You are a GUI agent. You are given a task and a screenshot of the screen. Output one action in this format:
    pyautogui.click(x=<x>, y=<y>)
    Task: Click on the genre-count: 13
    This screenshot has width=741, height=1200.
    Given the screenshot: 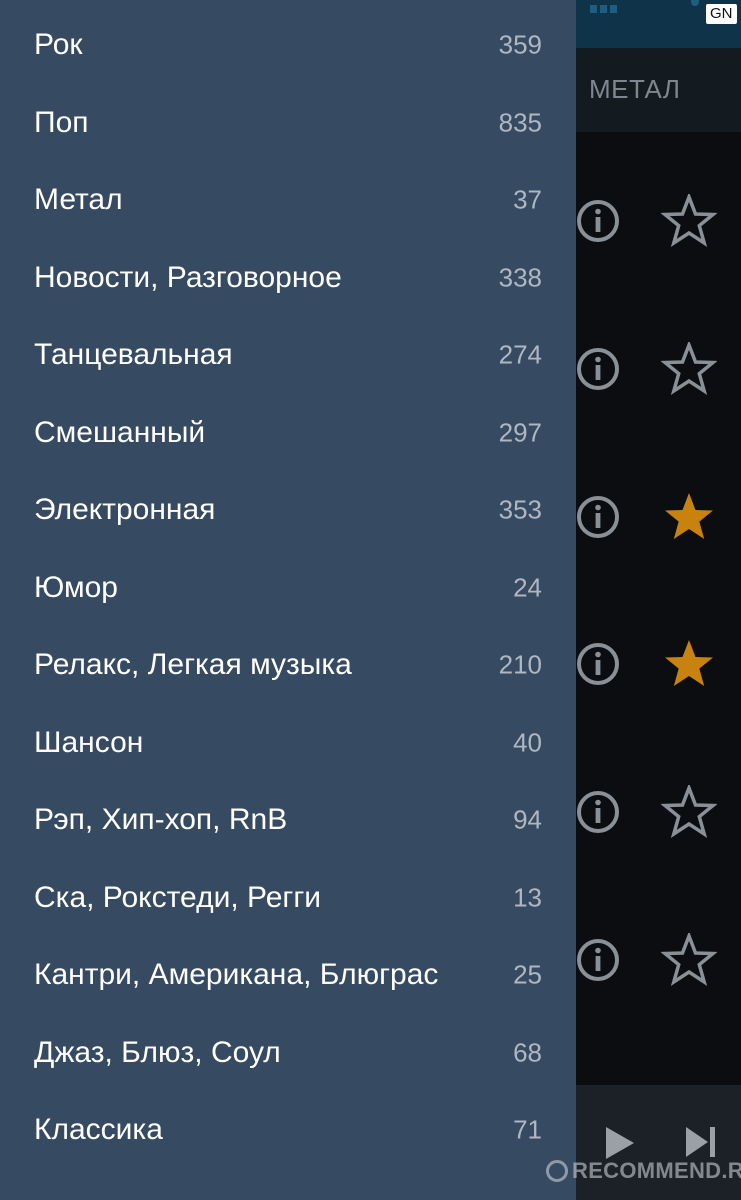 What is the action you would take?
    pyautogui.click(x=527, y=897)
    